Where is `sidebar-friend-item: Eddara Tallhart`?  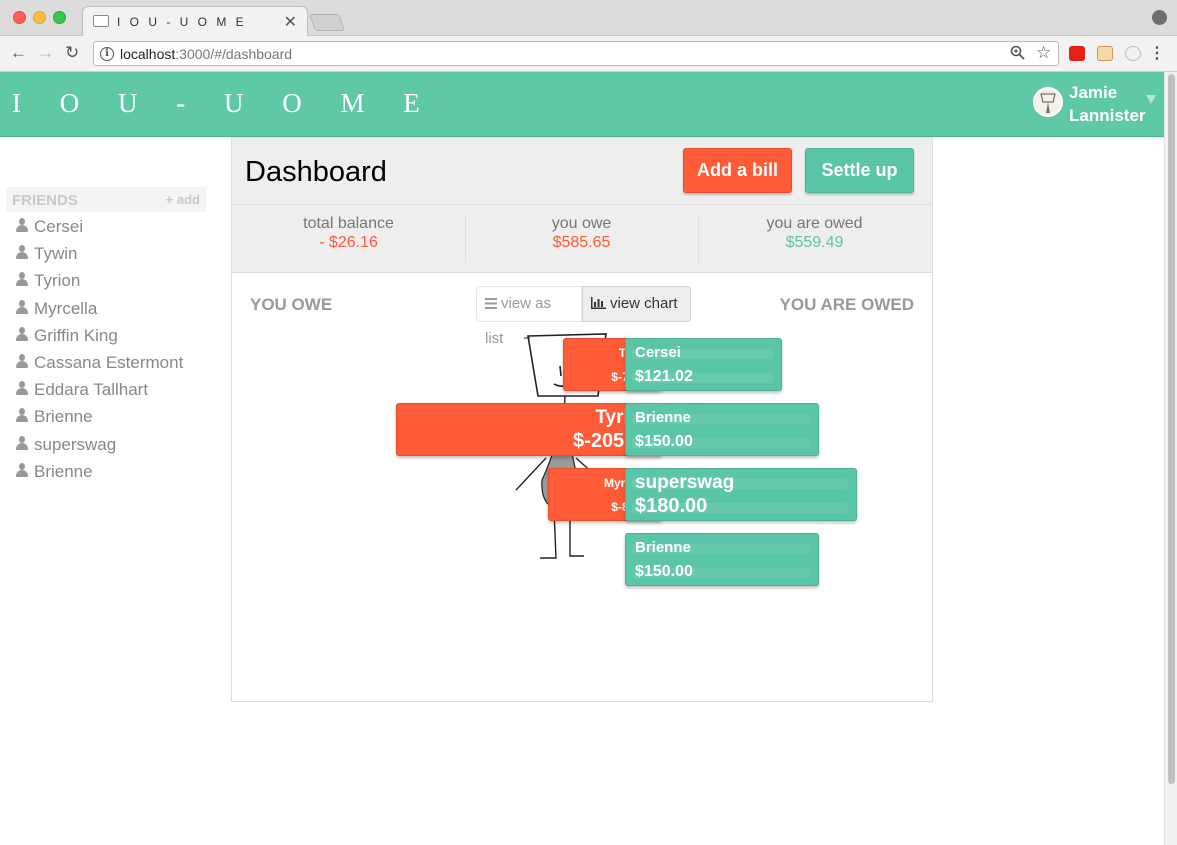 sidebar-friend-item: Eddara Tallhart is located at coordinates (82, 391).